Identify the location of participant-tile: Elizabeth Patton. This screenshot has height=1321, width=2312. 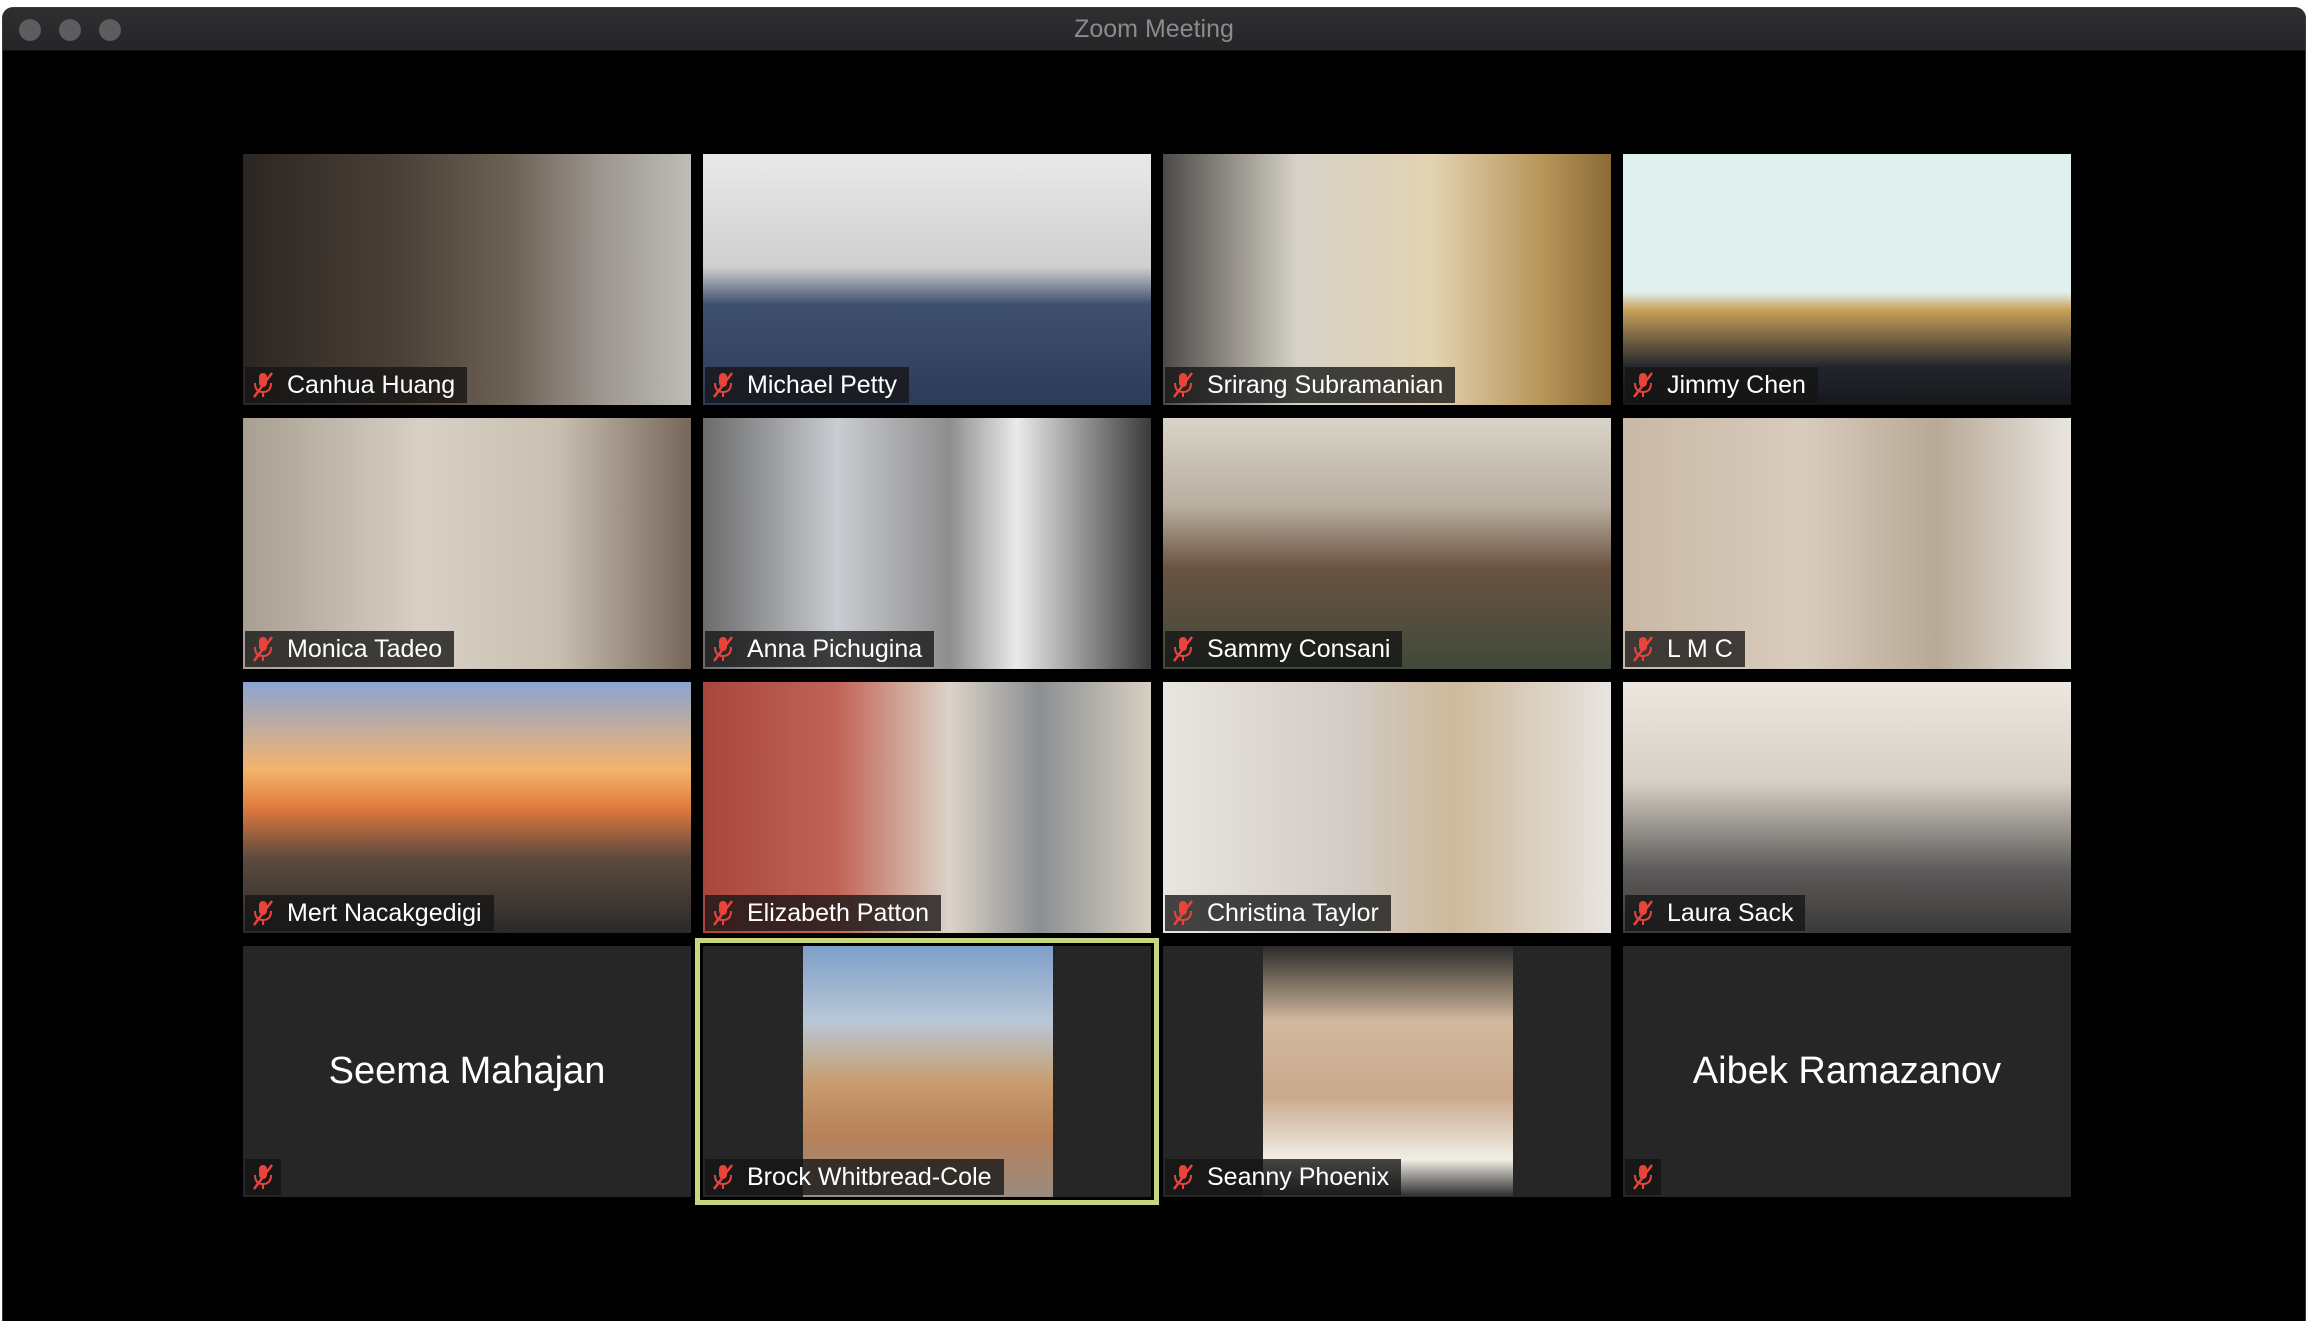
(927, 807).